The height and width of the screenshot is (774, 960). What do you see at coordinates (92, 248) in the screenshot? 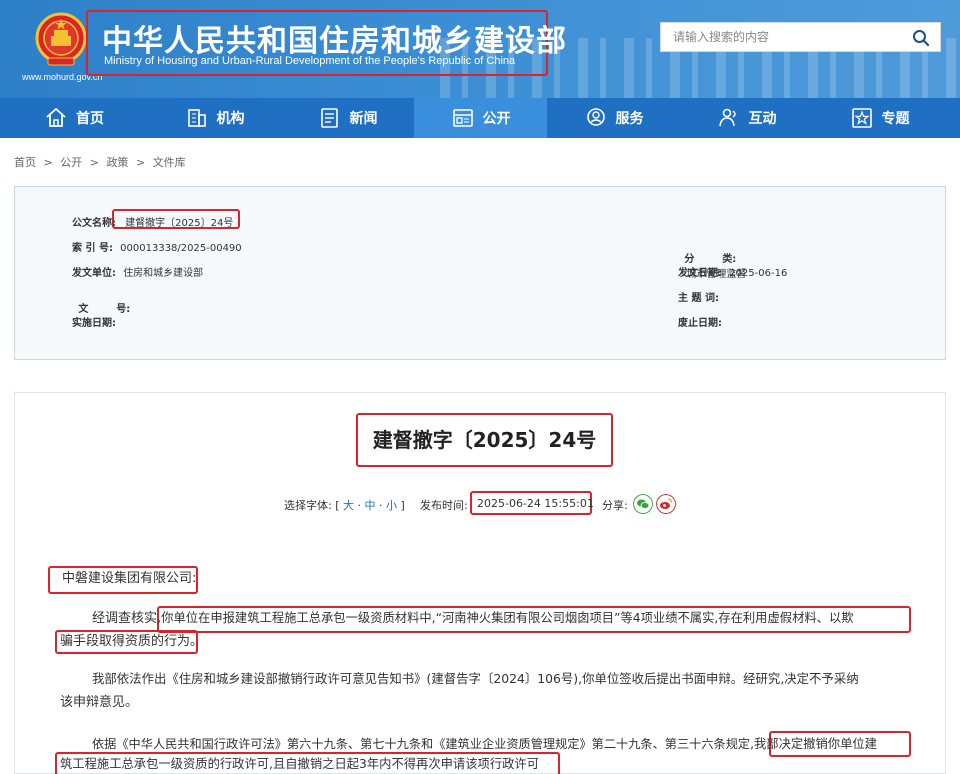
I see `index-label: 索 引 号:` at bounding box center [92, 248].